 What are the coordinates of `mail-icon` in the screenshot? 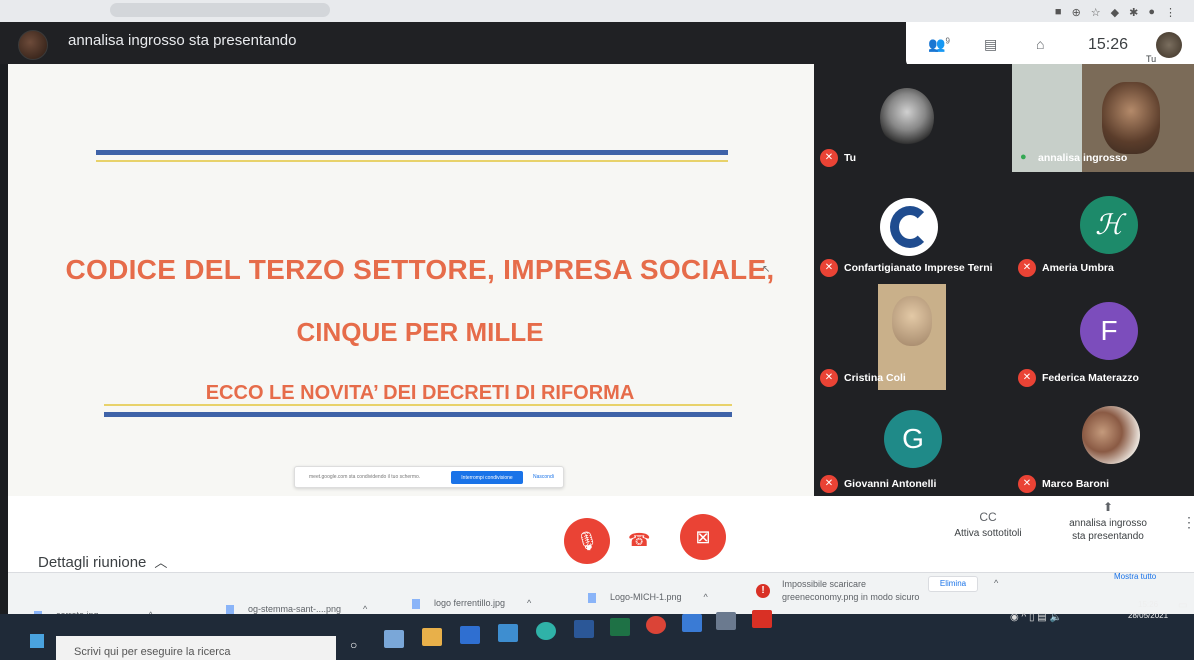 It's located at (508, 633).